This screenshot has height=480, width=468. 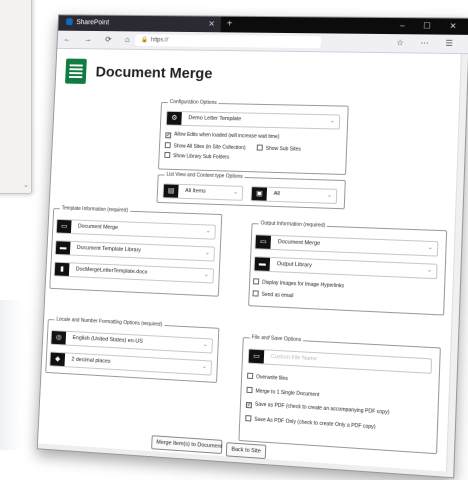 What do you see at coordinates (211, 25) in the screenshot?
I see `close-tab-icon: ✕` at bounding box center [211, 25].